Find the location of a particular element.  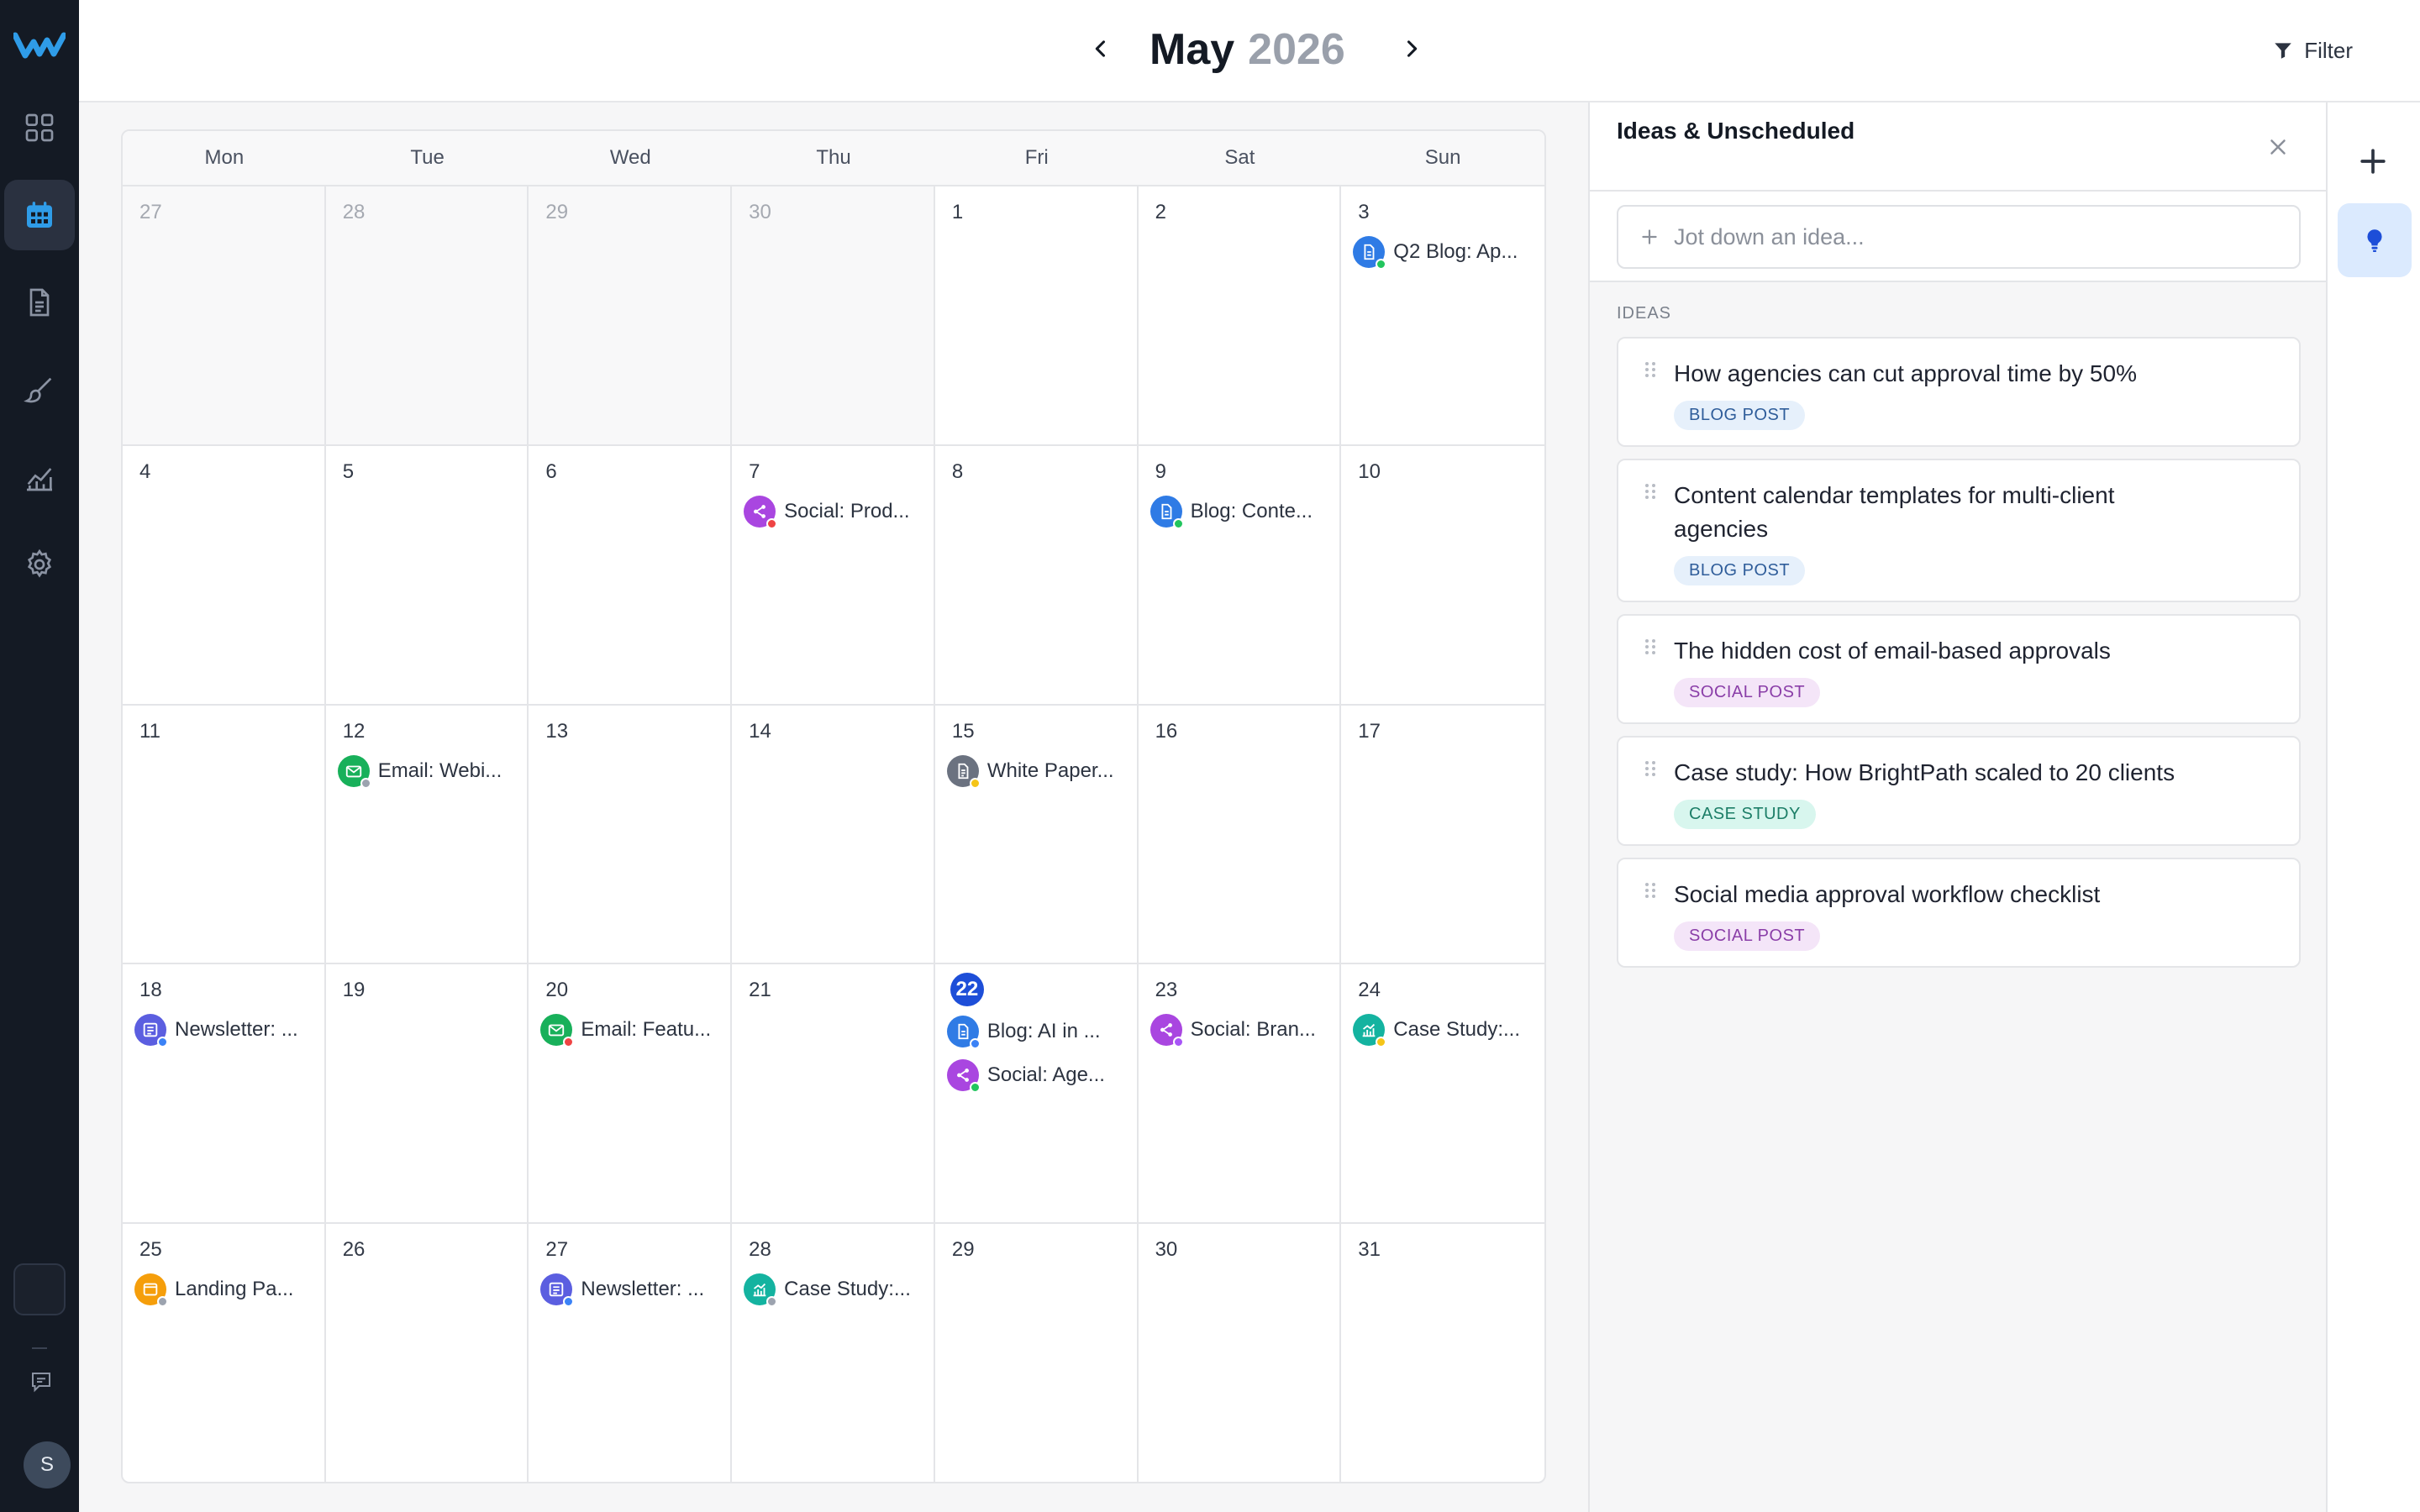

right-rail is located at coordinates (2374, 807).